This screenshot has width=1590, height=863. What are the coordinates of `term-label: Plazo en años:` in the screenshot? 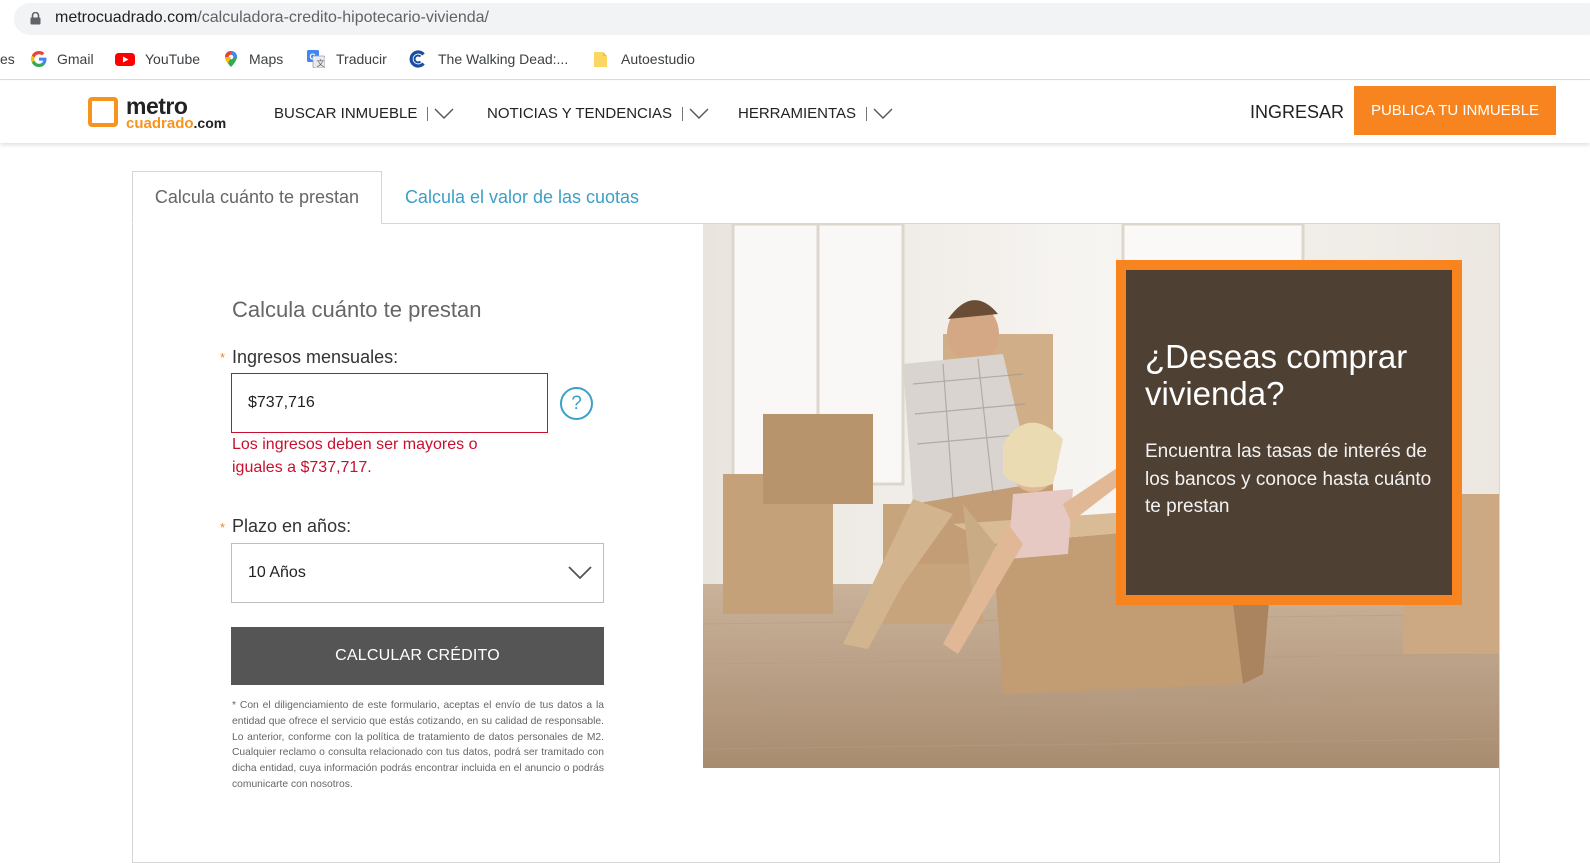 It's located at (292, 526).